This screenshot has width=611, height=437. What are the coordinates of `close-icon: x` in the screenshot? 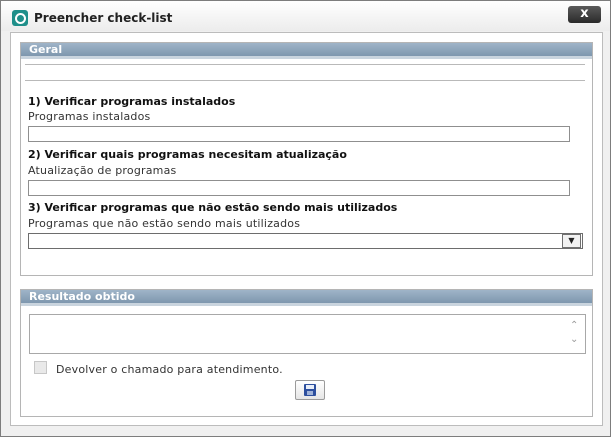 It's located at (584, 13).